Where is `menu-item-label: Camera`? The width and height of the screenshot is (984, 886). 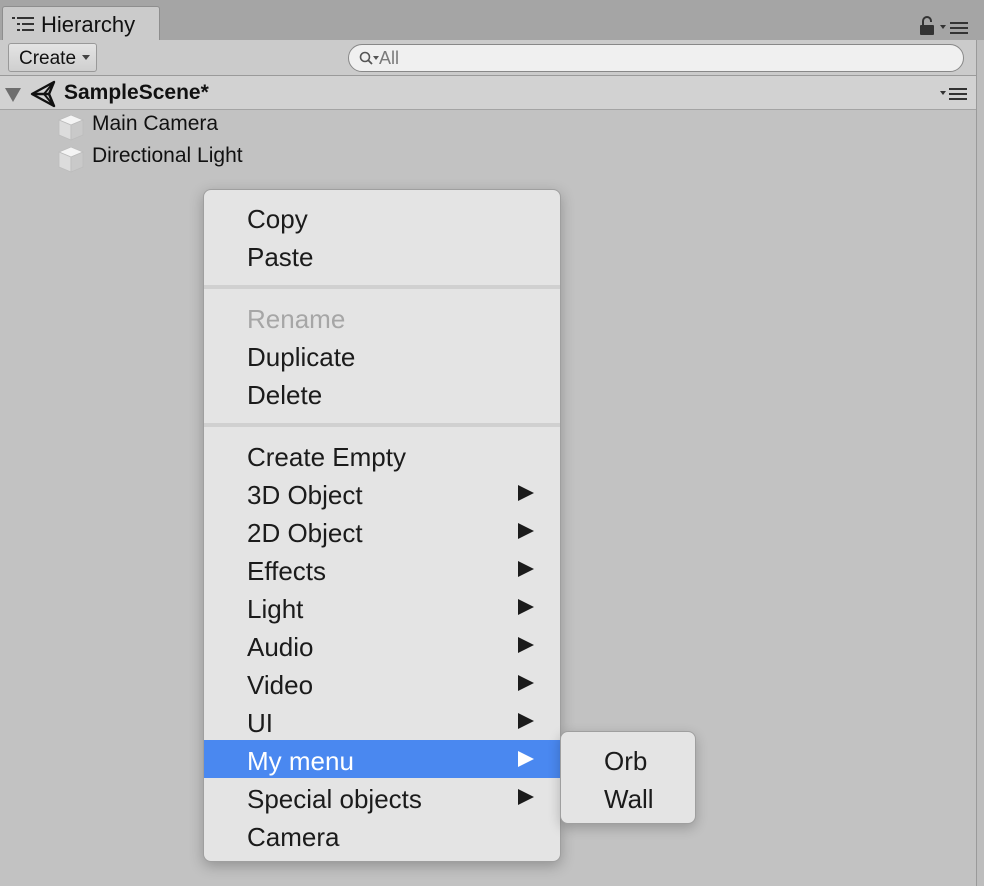 menu-item-label: Camera is located at coordinates (293, 837).